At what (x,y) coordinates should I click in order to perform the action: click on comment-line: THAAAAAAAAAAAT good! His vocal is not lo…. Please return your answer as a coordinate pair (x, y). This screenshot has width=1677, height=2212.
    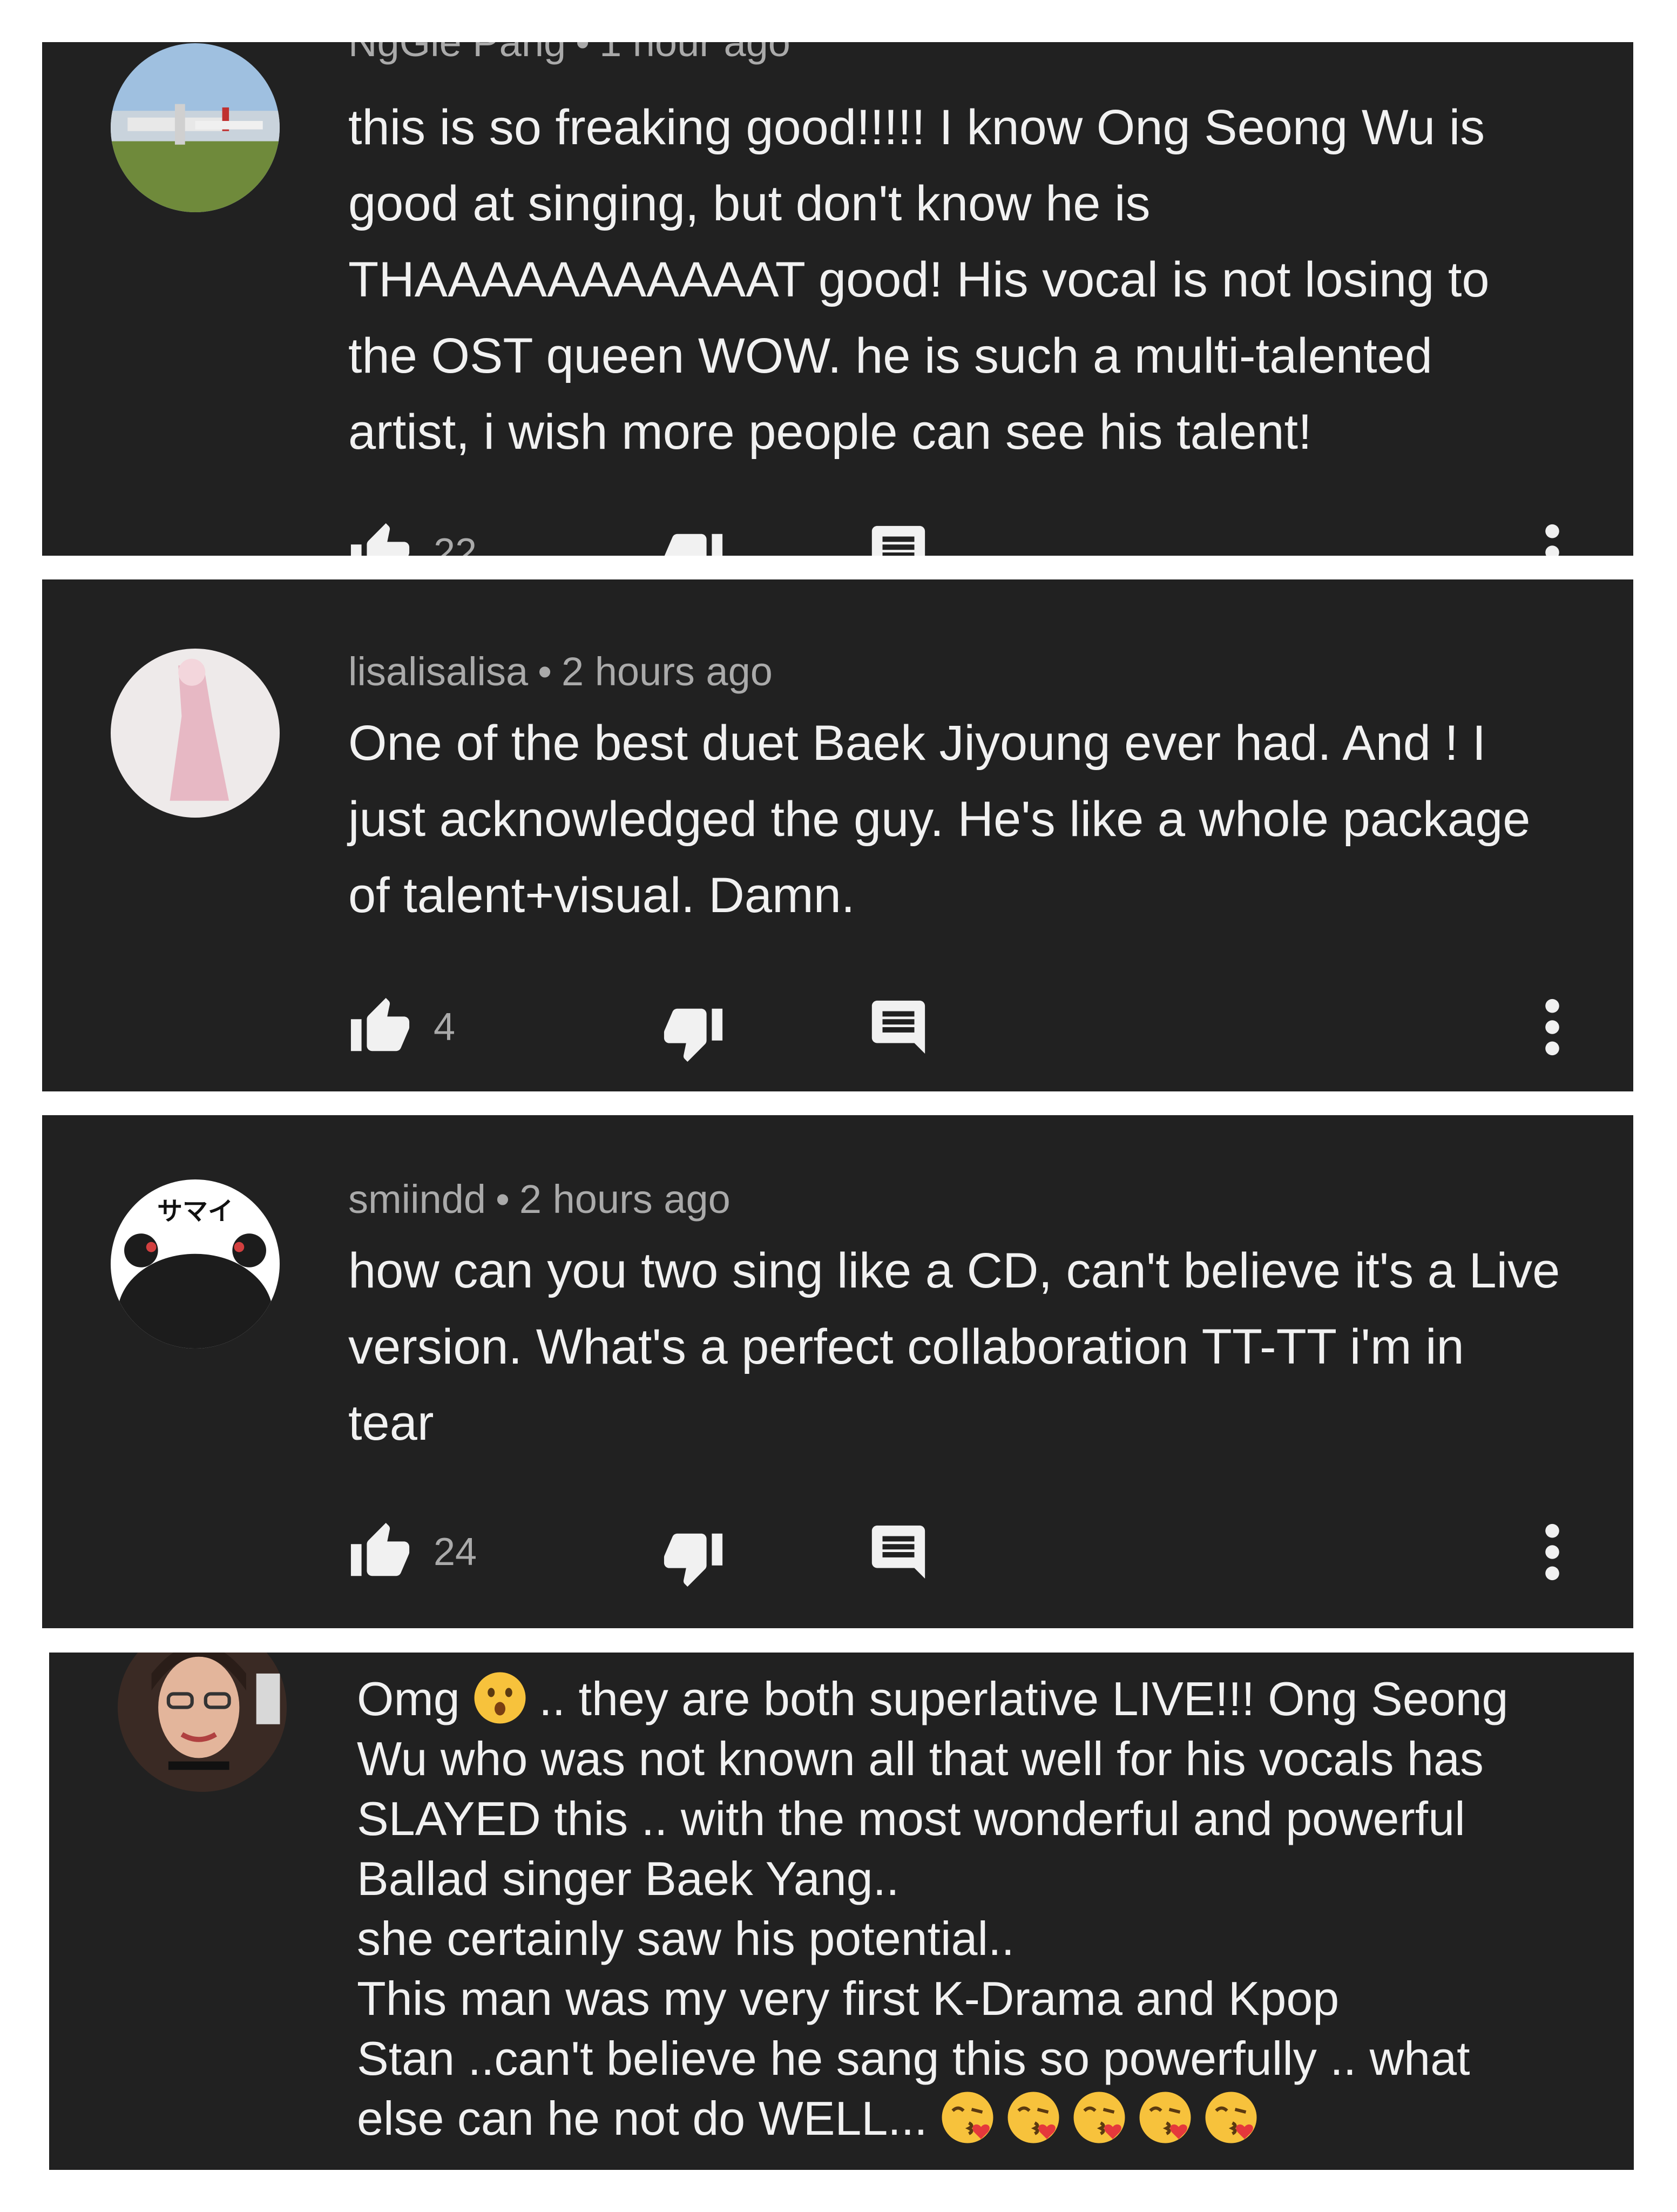
    Looking at the image, I should click on (919, 279).